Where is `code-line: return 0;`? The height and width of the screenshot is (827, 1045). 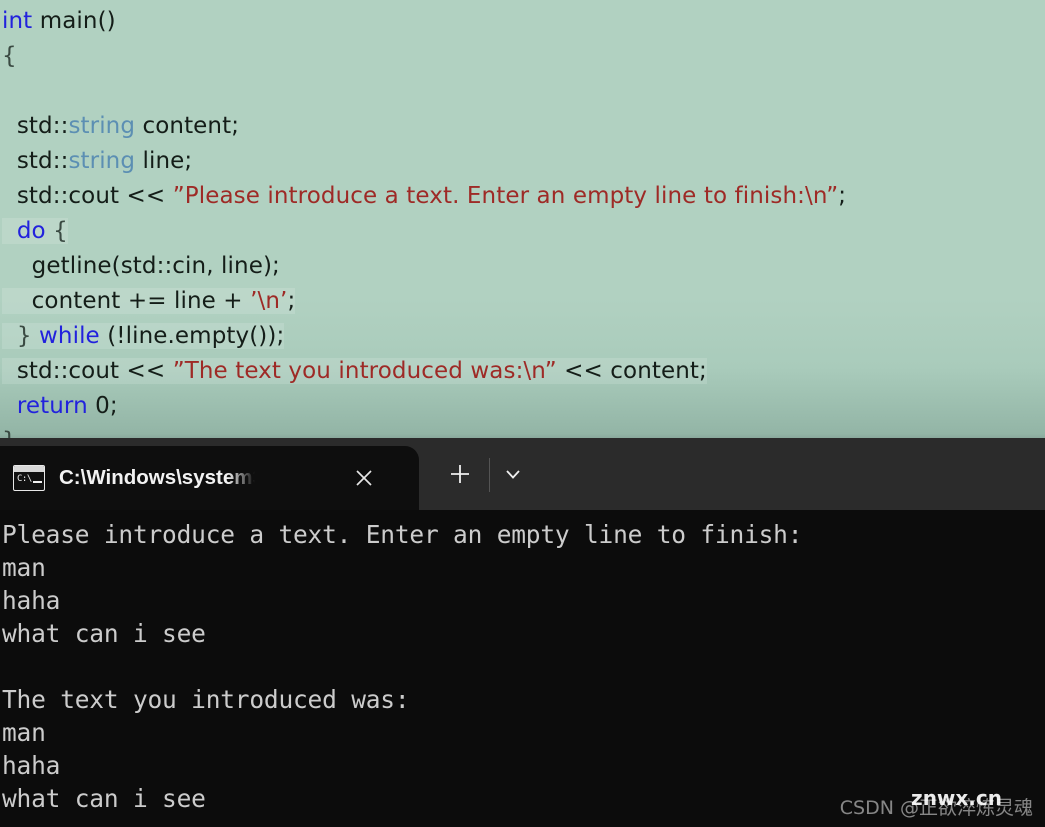 code-line: return 0; is located at coordinates (522, 406).